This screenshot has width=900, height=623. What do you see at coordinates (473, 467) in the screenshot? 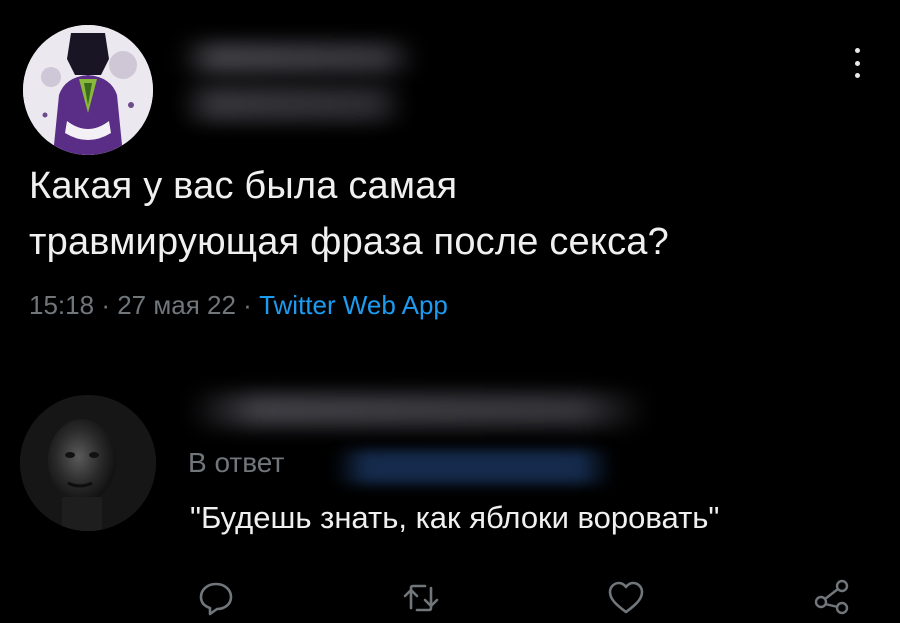
I see `reply-to-handle-redacted` at bounding box center [473, 467].